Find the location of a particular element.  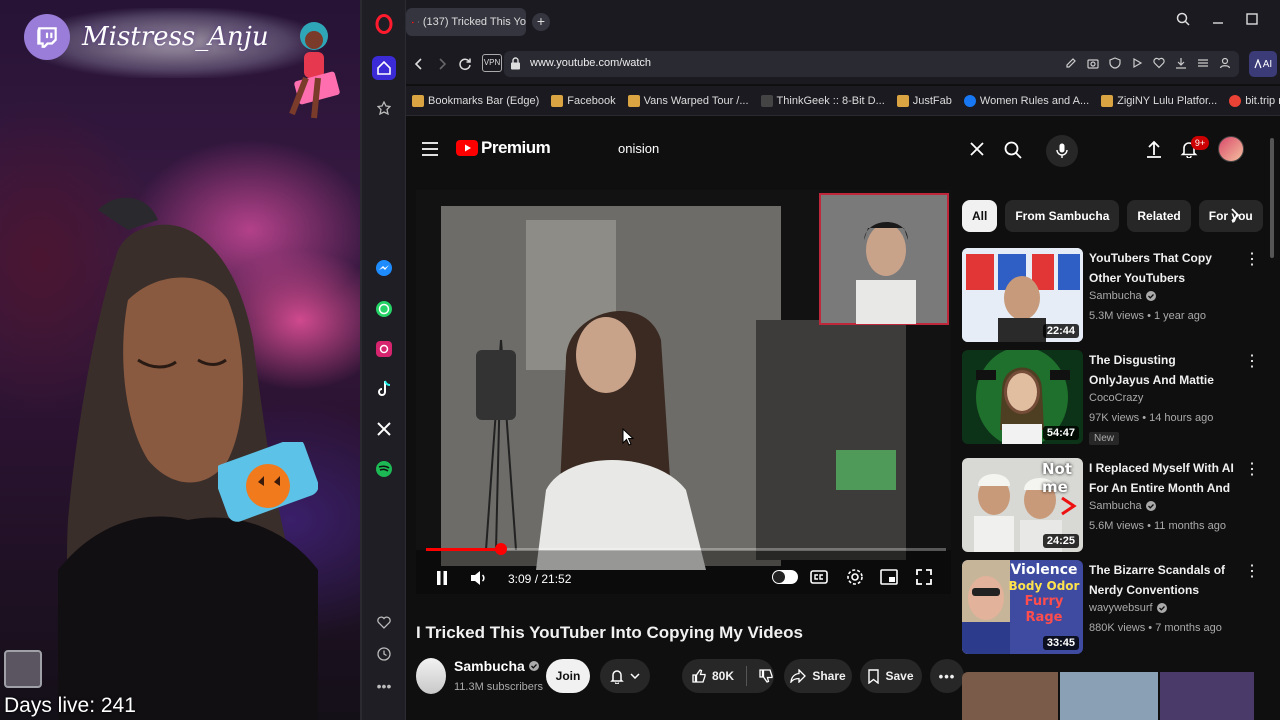

heart-icon is located at coordinates (1159, 63).